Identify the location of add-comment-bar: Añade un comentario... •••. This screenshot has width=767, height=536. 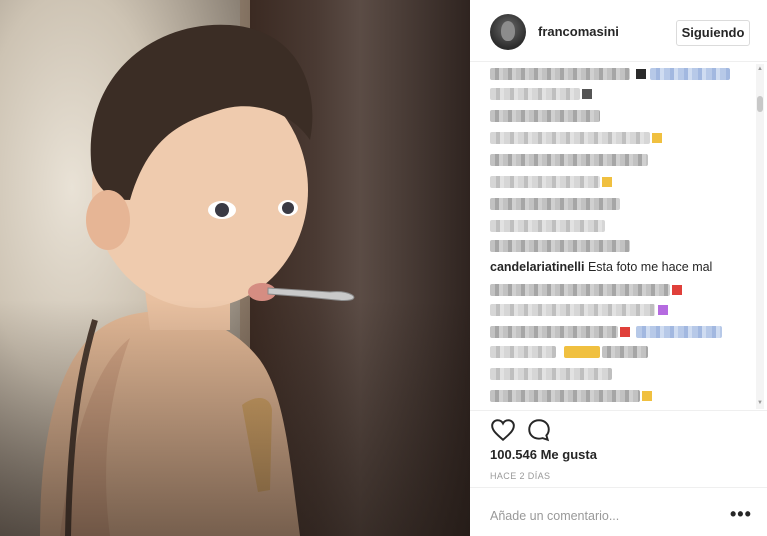
(618, 511).